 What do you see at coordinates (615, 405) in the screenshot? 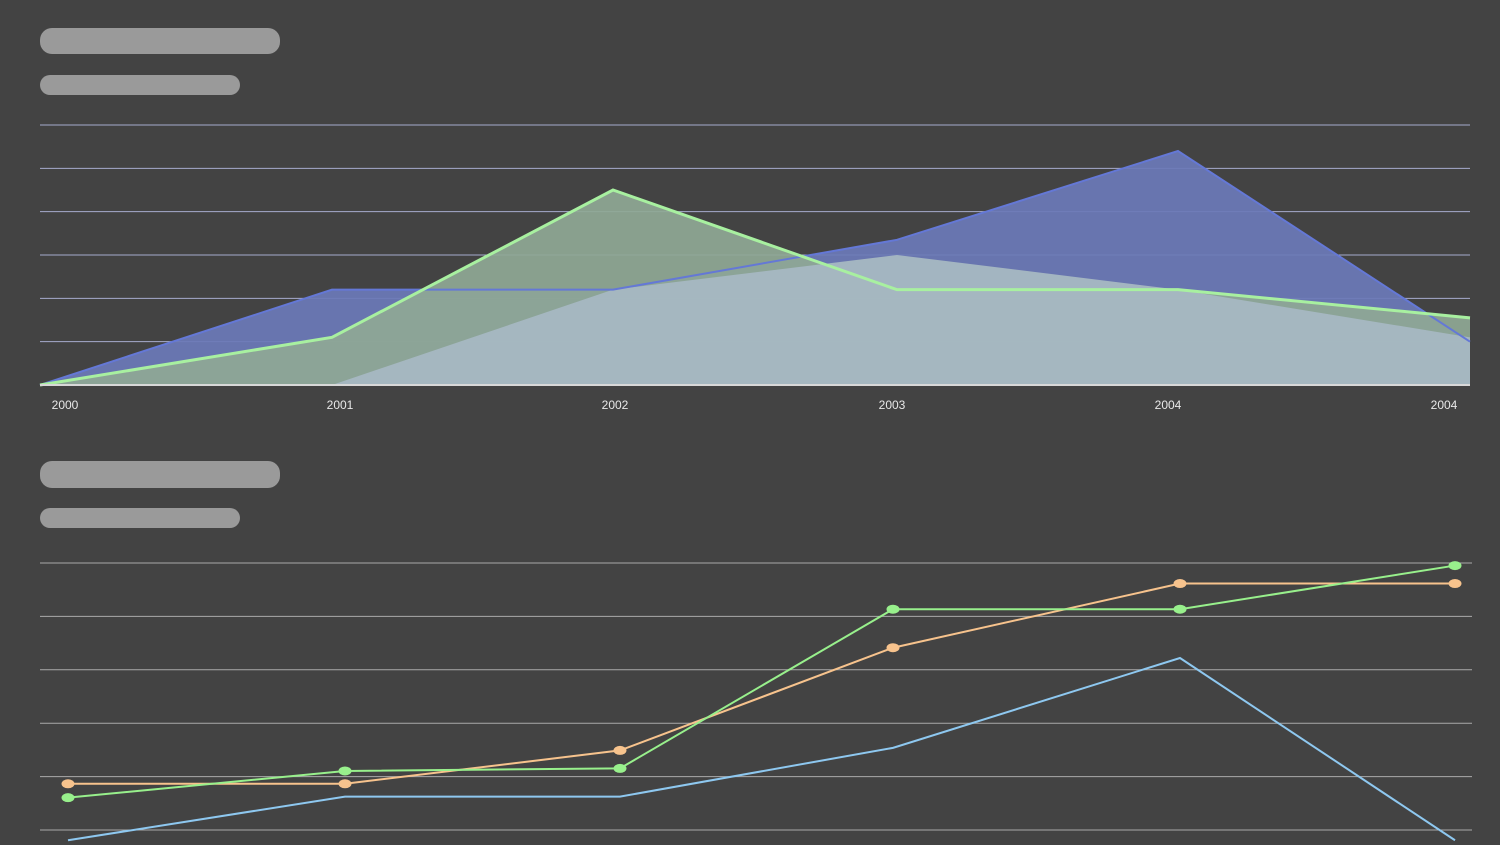
I see `x-tick-label: 2002` at bounding box center [615, 405].